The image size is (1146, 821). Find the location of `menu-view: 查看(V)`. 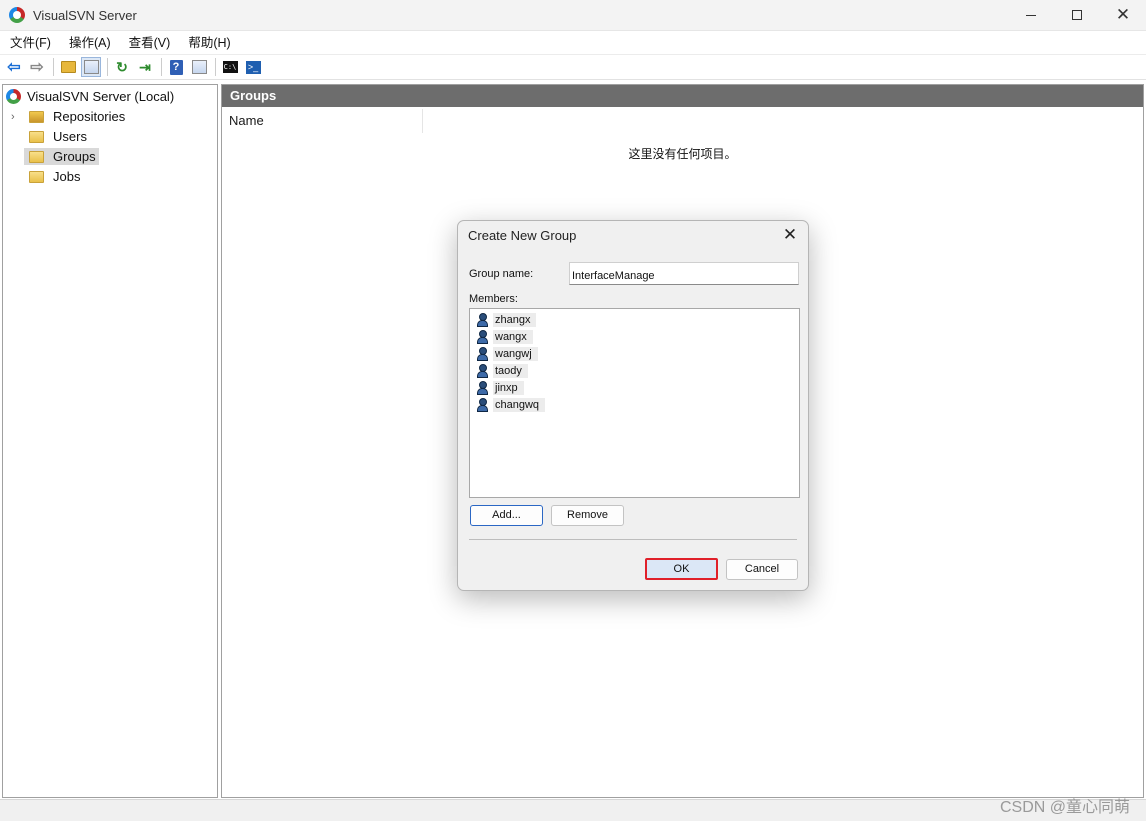

menu-view: 查看(V) is located at coordinates (149, 43).